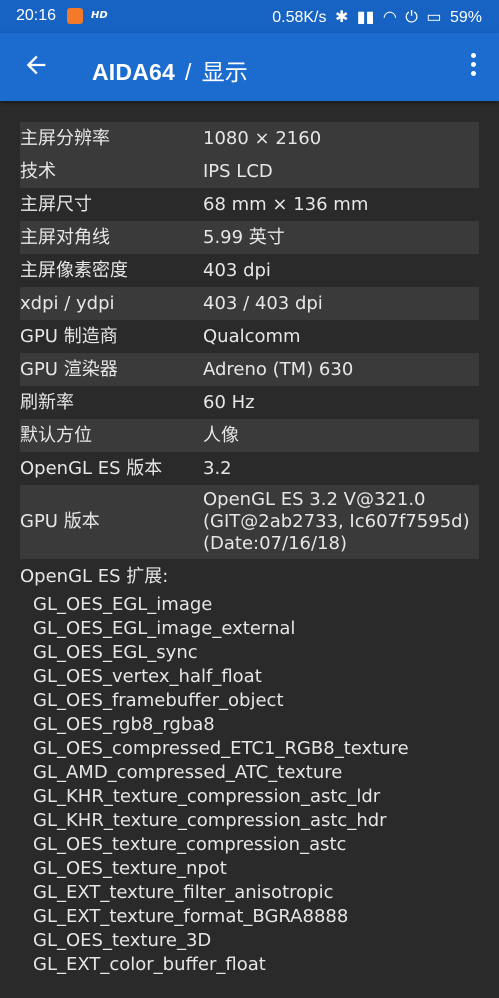 The image size is (499, 998). Describe the element at coordinates (36, 15) in the screenshot. I see `status-time: 20:16` at that location.